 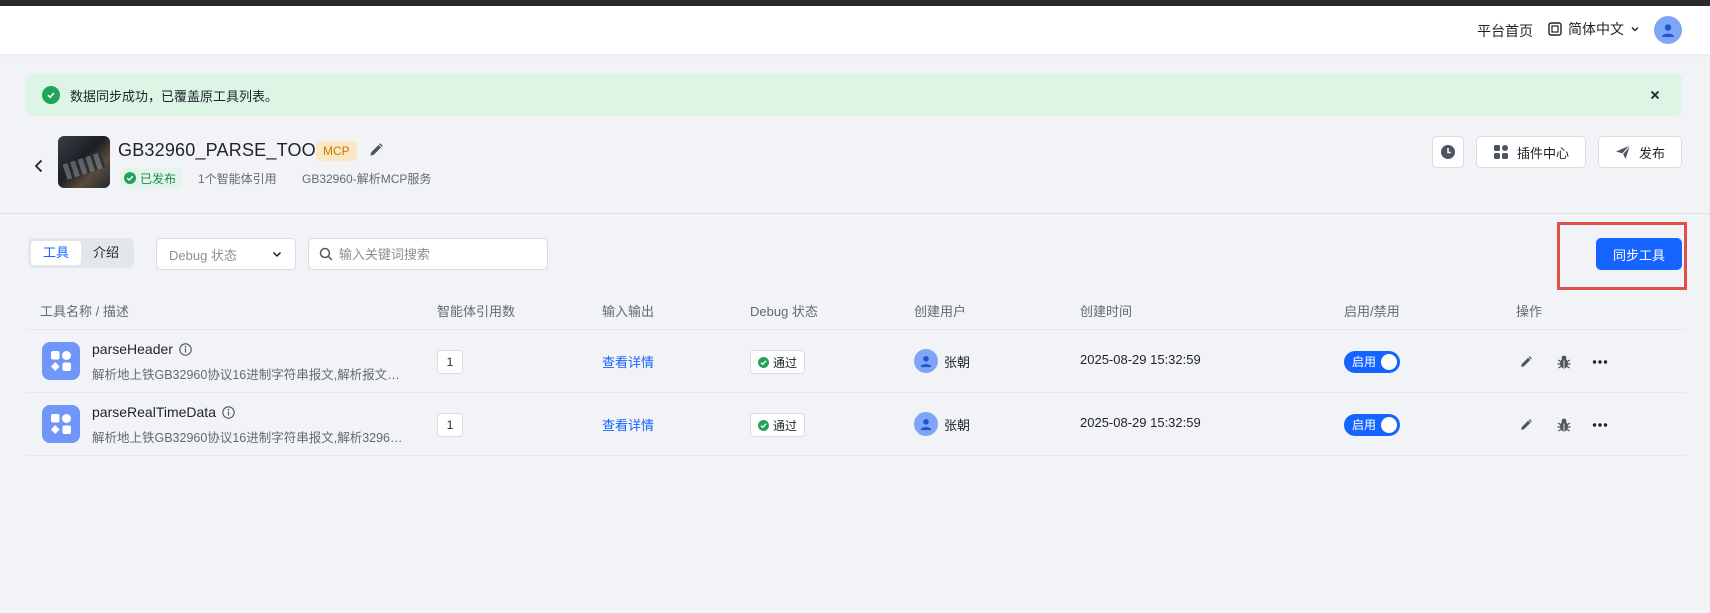 I want to click on plugin-grid-icon, so click(x=1500, y=152).